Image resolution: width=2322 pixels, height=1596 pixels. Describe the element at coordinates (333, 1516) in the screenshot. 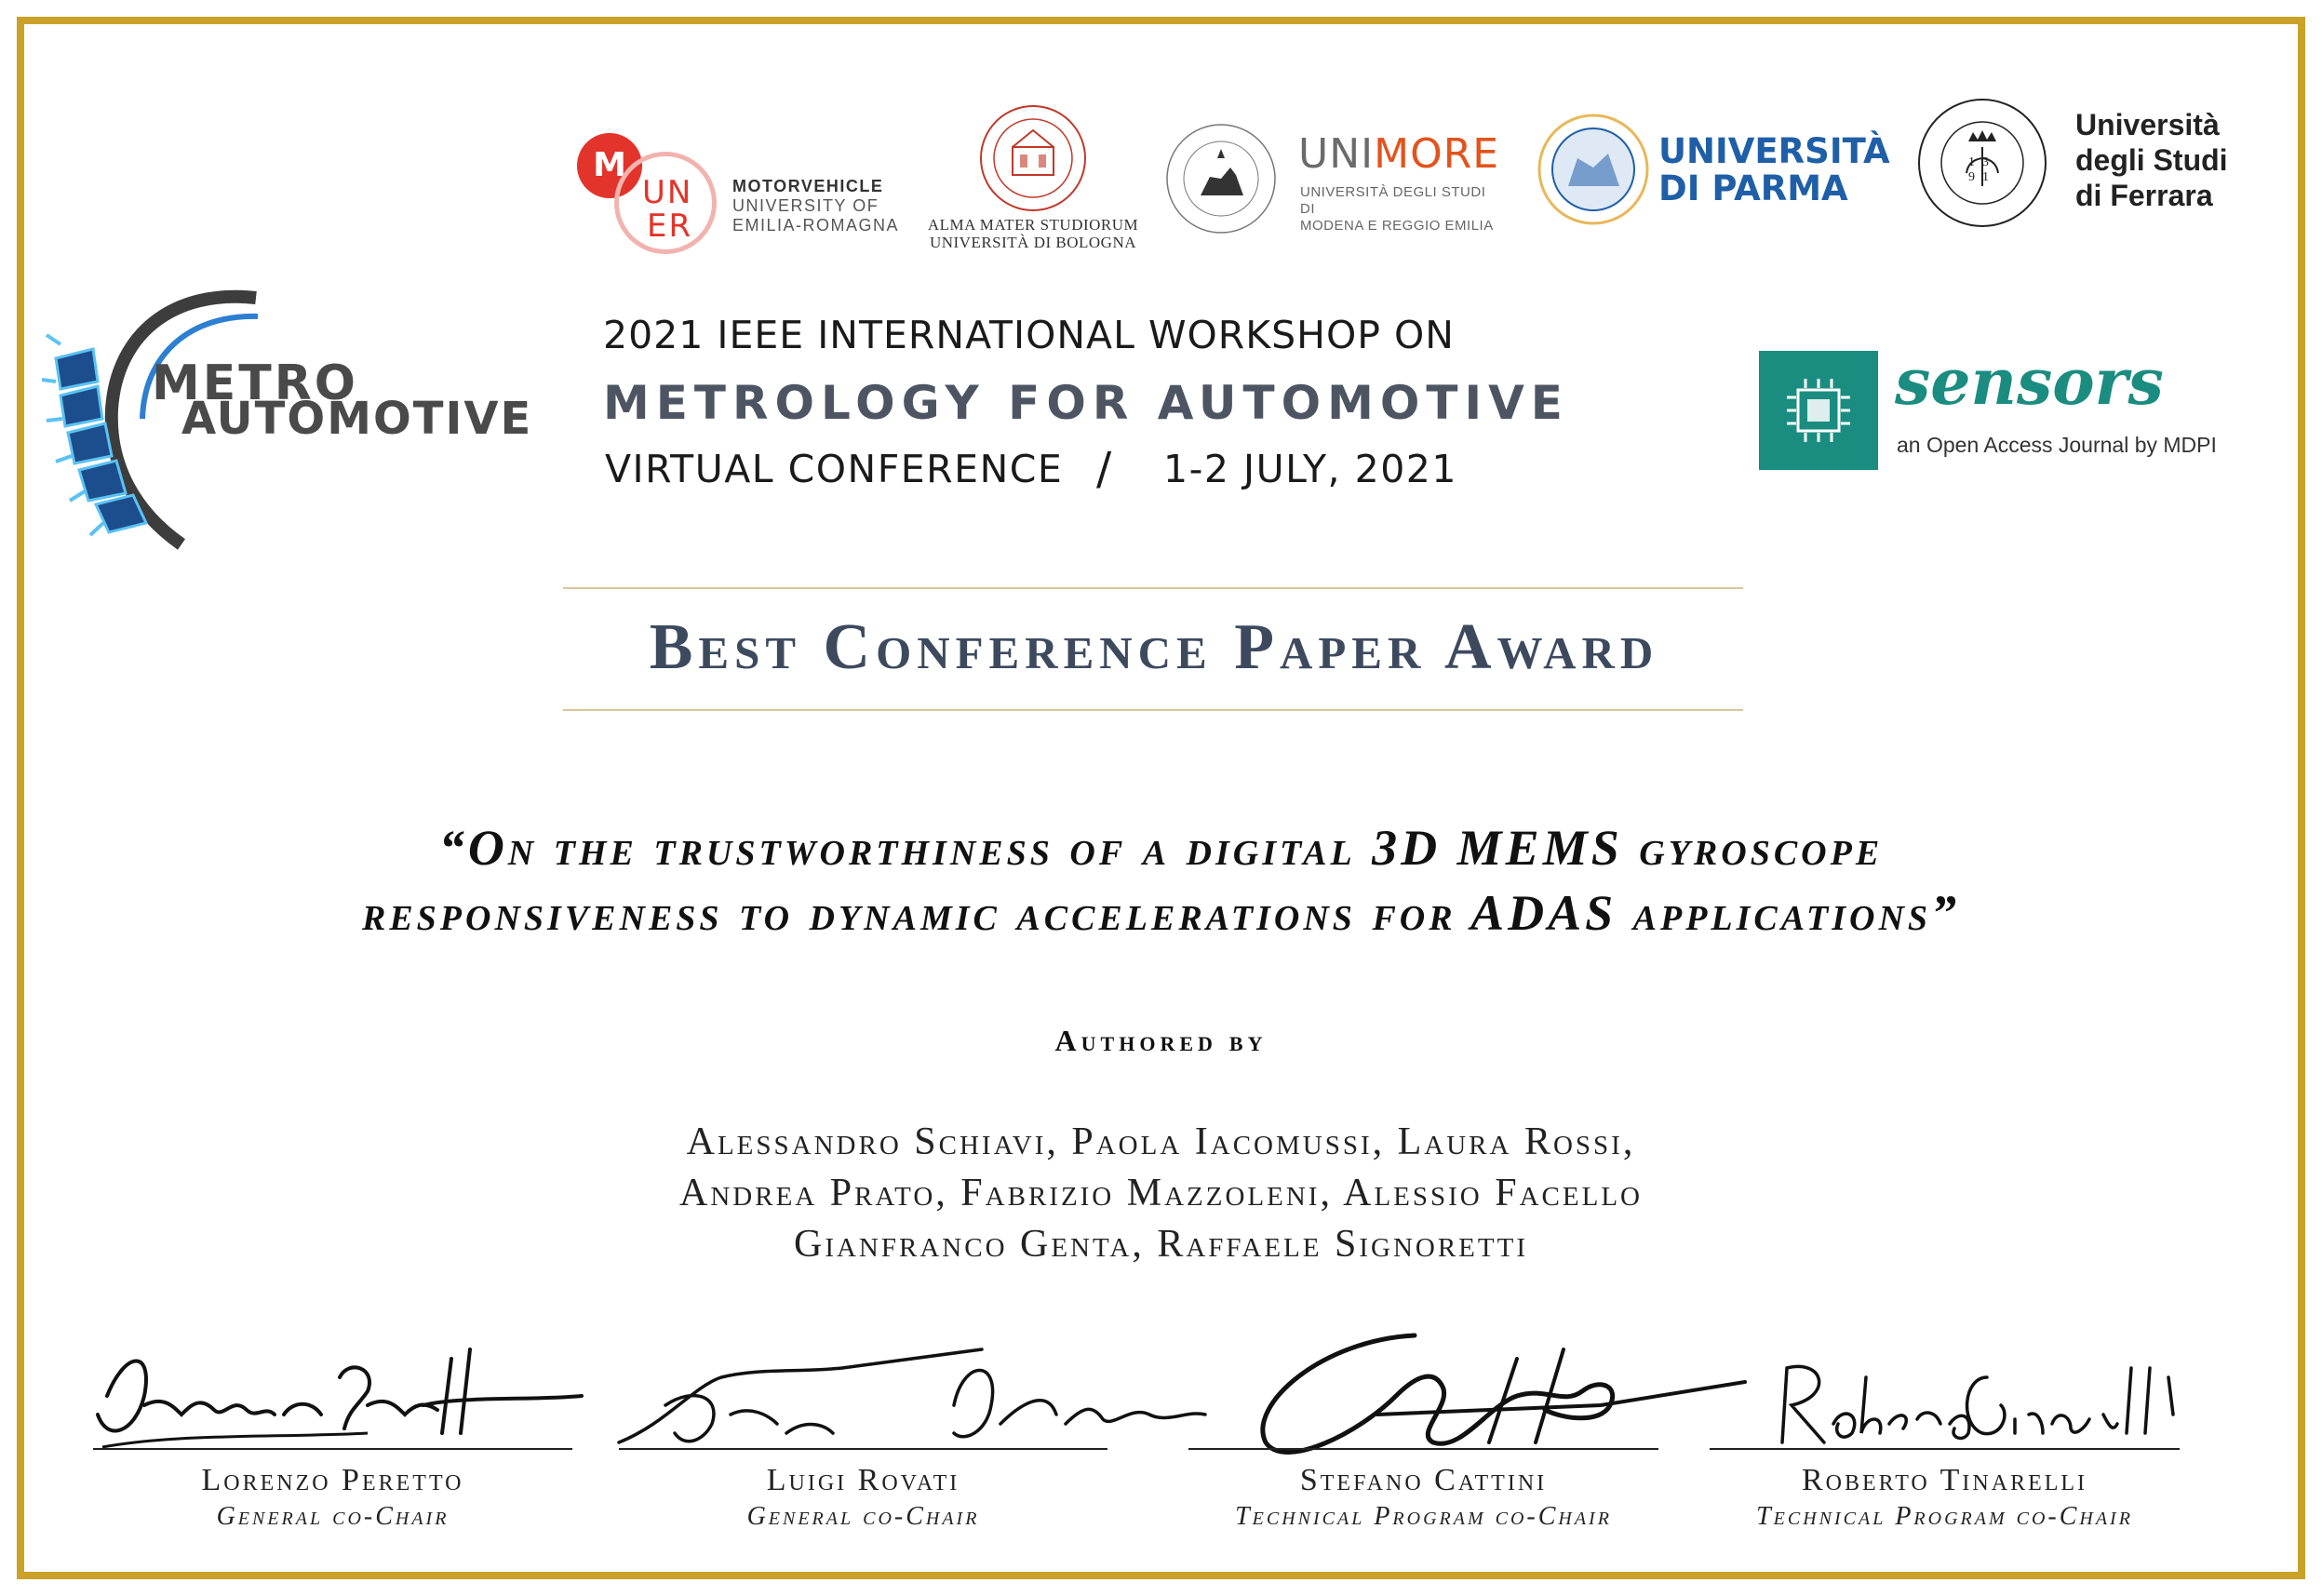

I see `signatory-1-role: General co-Chair` at that location.